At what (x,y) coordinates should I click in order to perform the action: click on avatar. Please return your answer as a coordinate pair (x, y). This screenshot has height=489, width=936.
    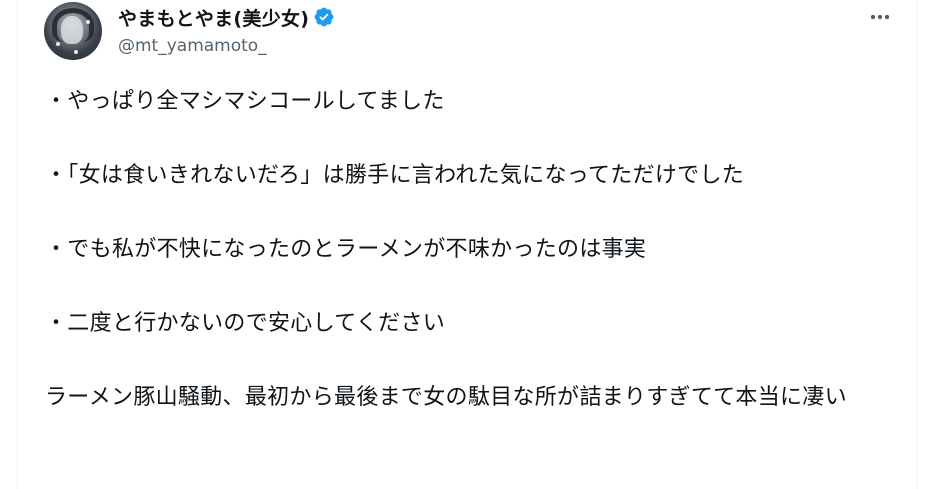
    Looking at the image, I should click on (73, 31).